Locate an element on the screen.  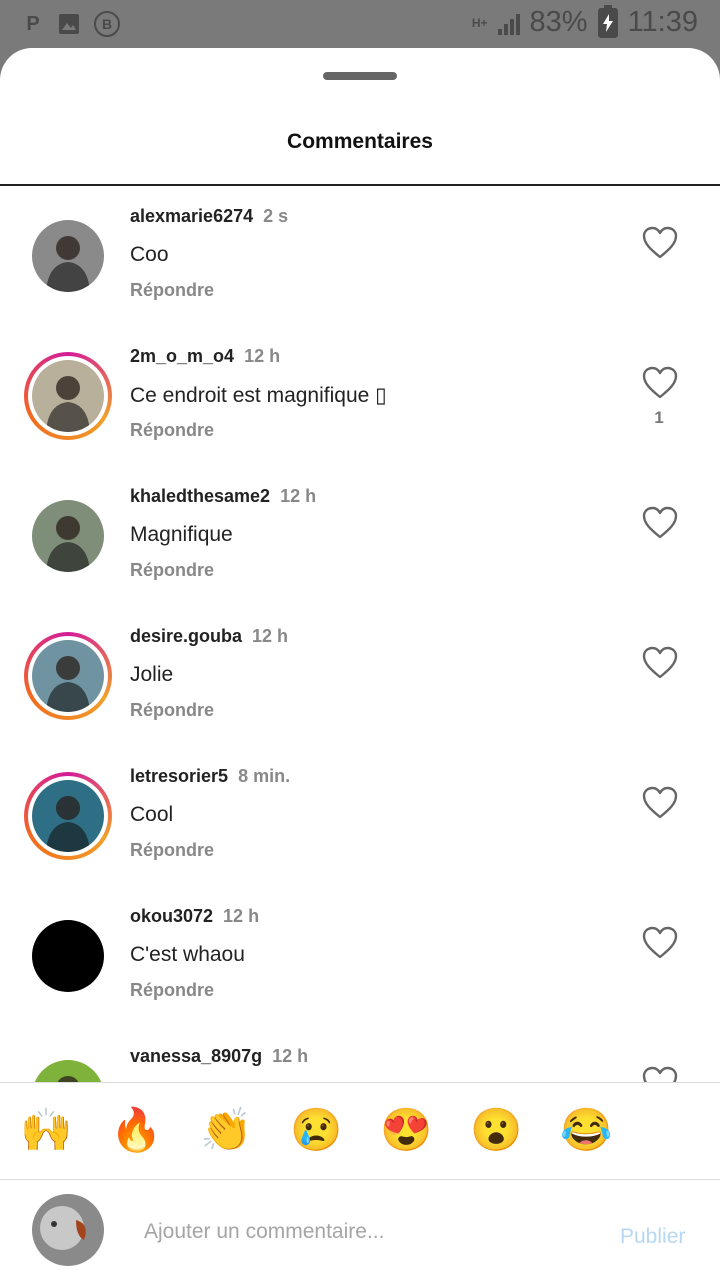
emoji-bar: 🙌 🔥 👏 😢 😍 😮 😂 is located at coordinates (360, 1130).